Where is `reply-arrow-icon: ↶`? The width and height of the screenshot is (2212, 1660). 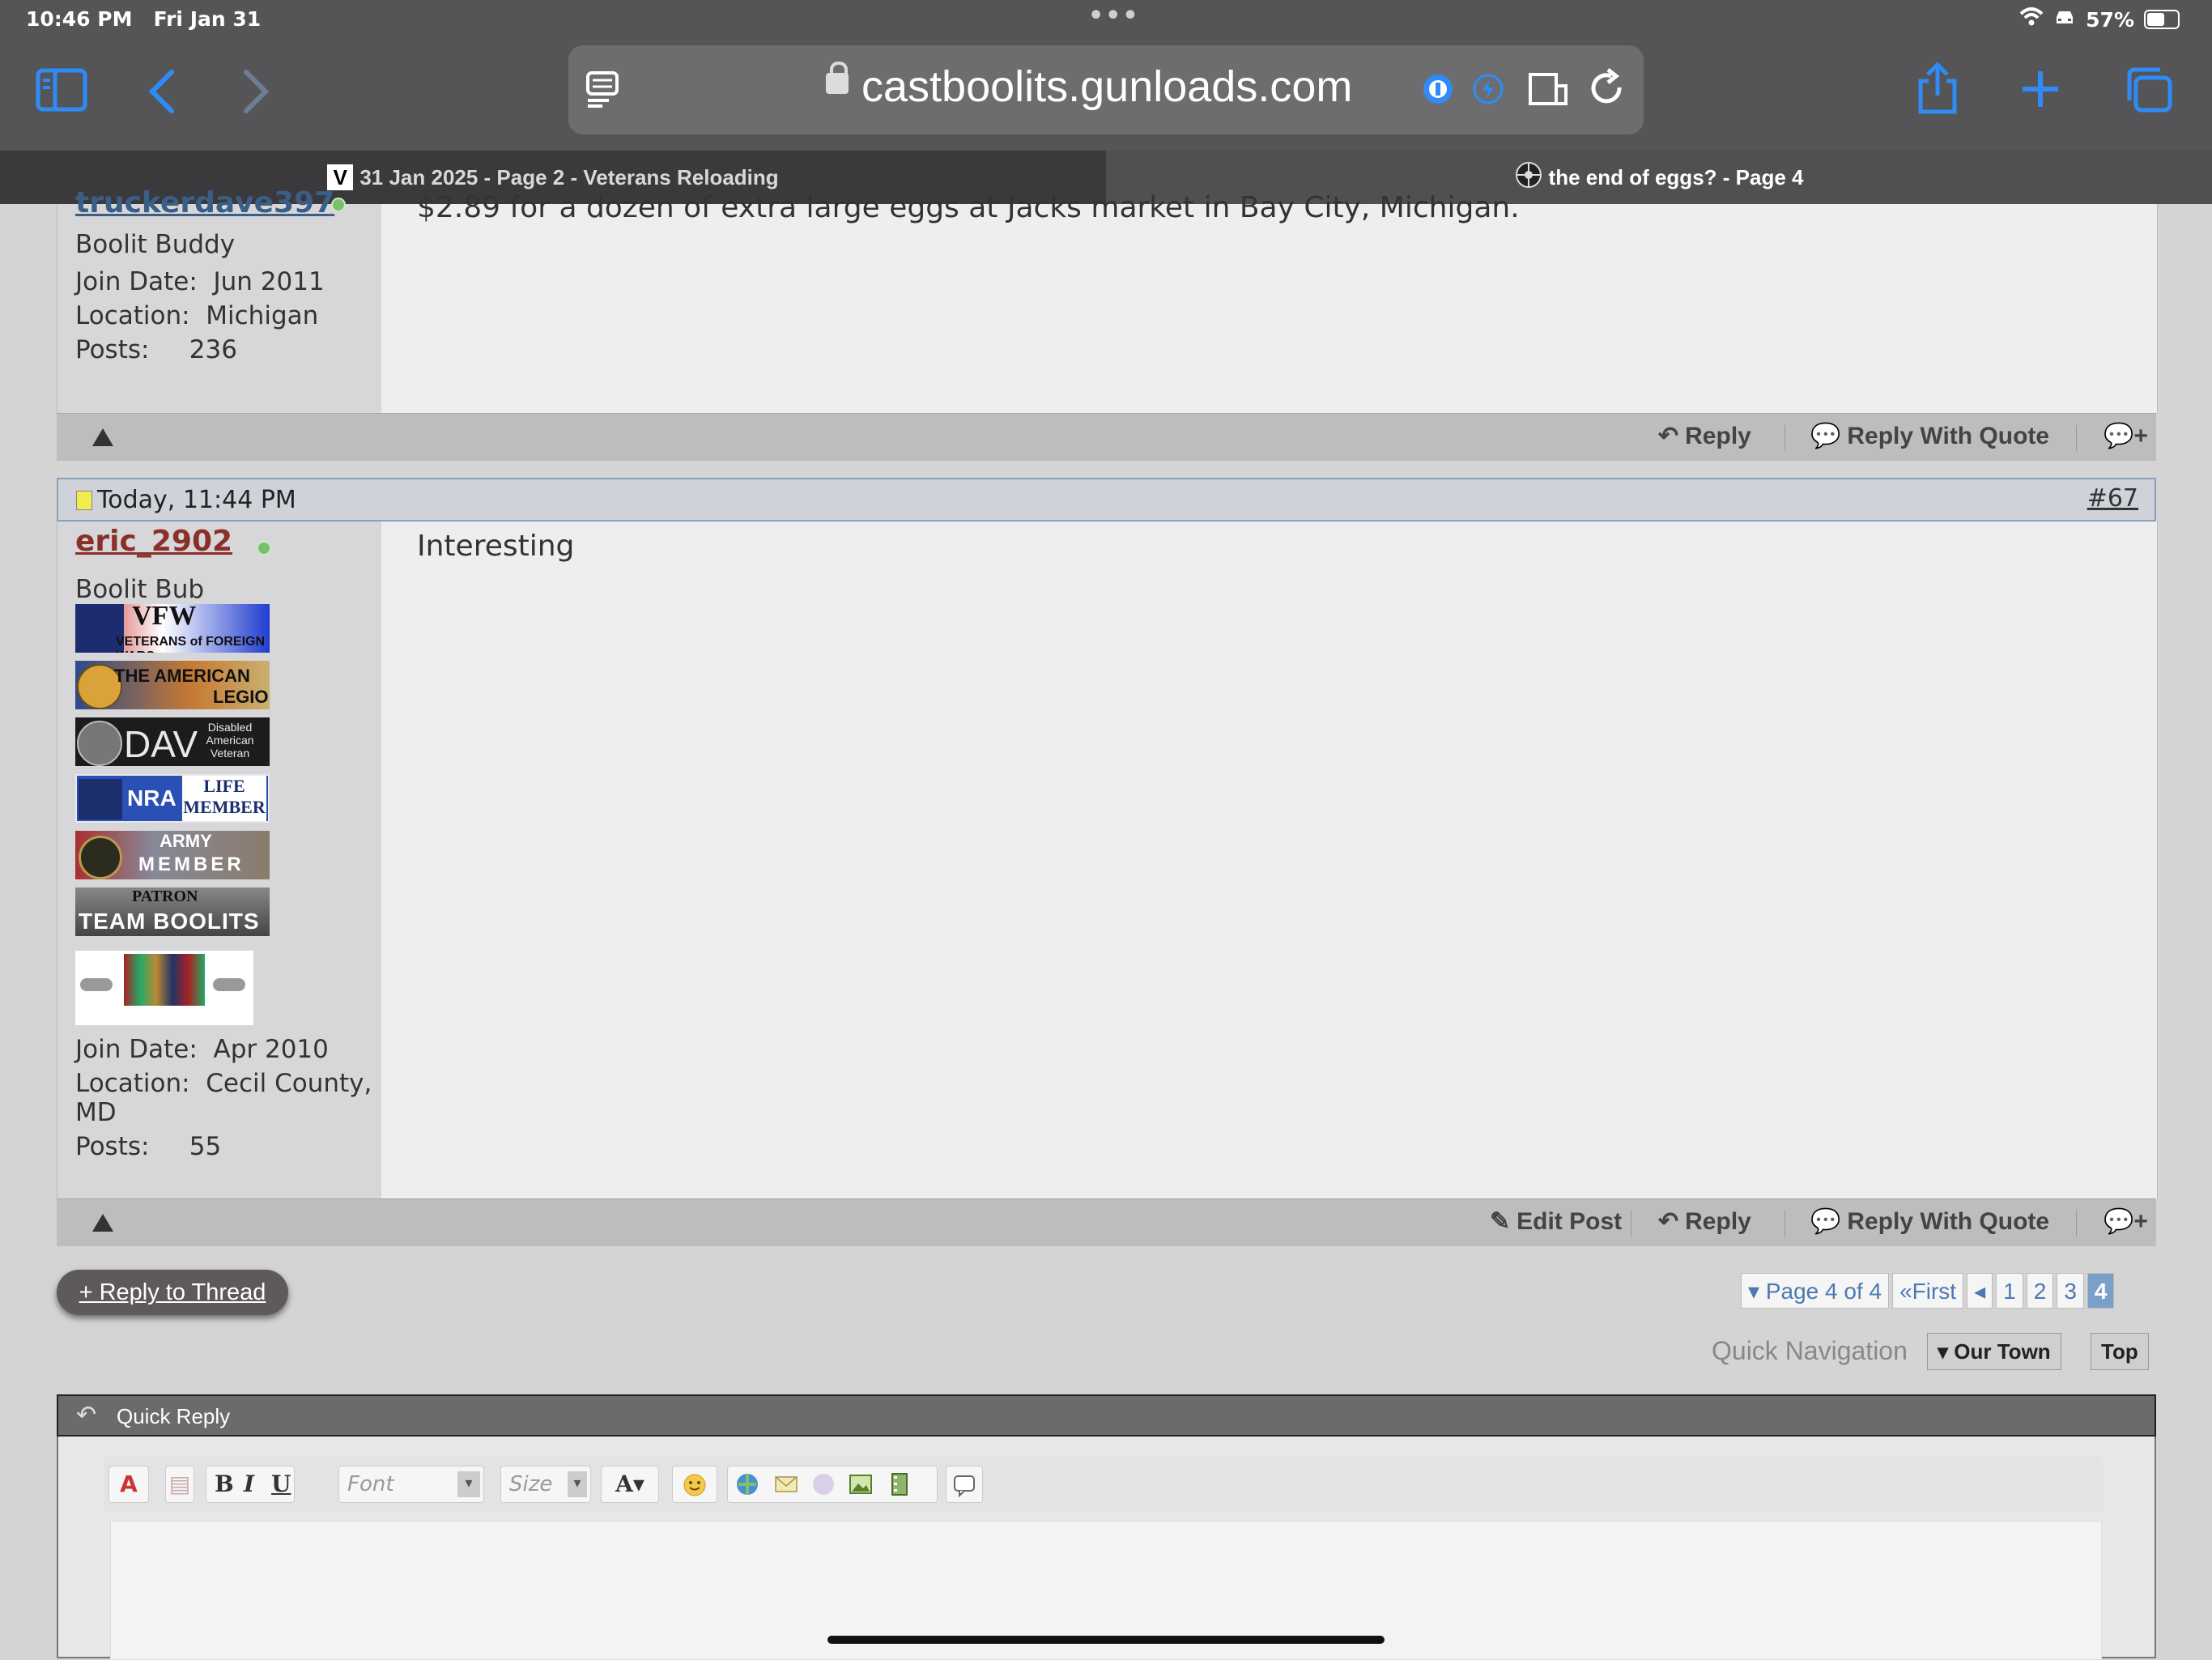
reply-arrow-icon: ↶ is located at coordinates (87, 1415).